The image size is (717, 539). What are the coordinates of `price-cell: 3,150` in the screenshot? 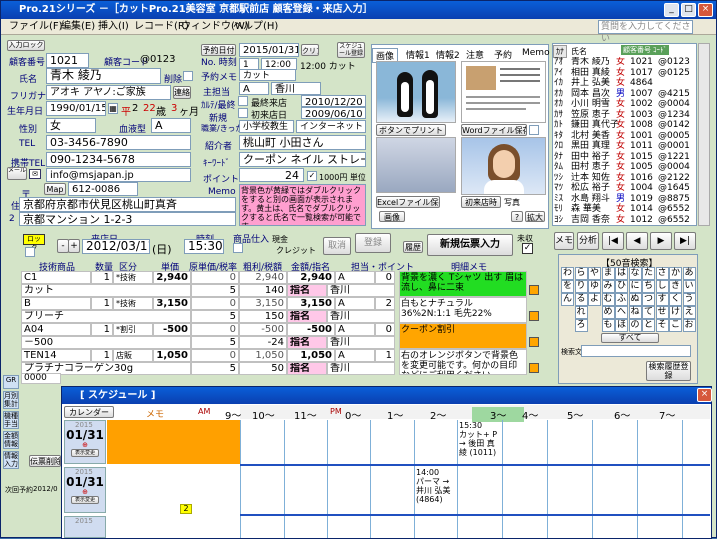 It's located at (172, 303).